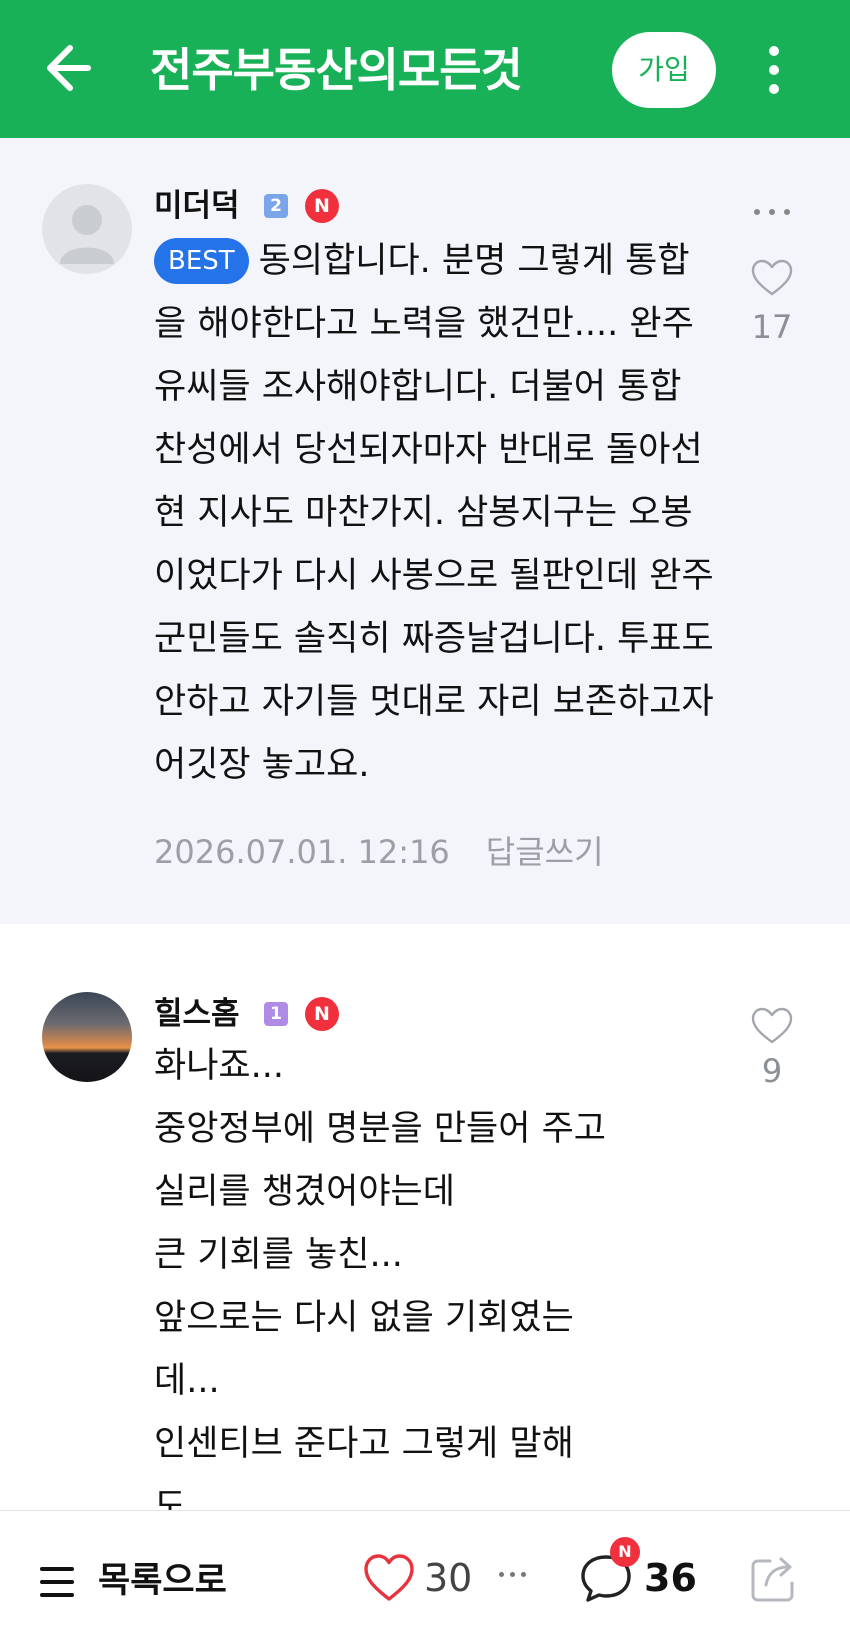  Describe the element at coordinates (664, 70) in the screenshot. I see `join-button: 가입` at that location.